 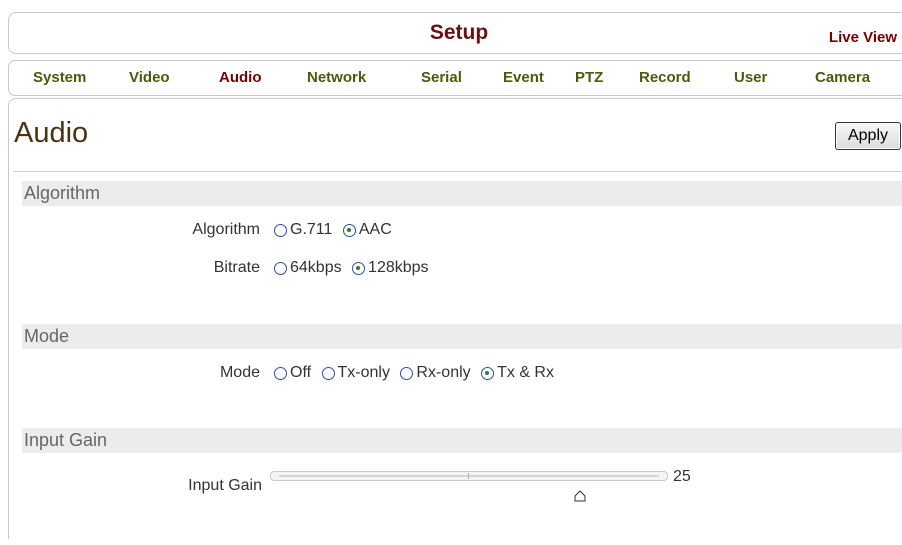 I want to click on nav-item-network: Network, so click(x=336, y=77).